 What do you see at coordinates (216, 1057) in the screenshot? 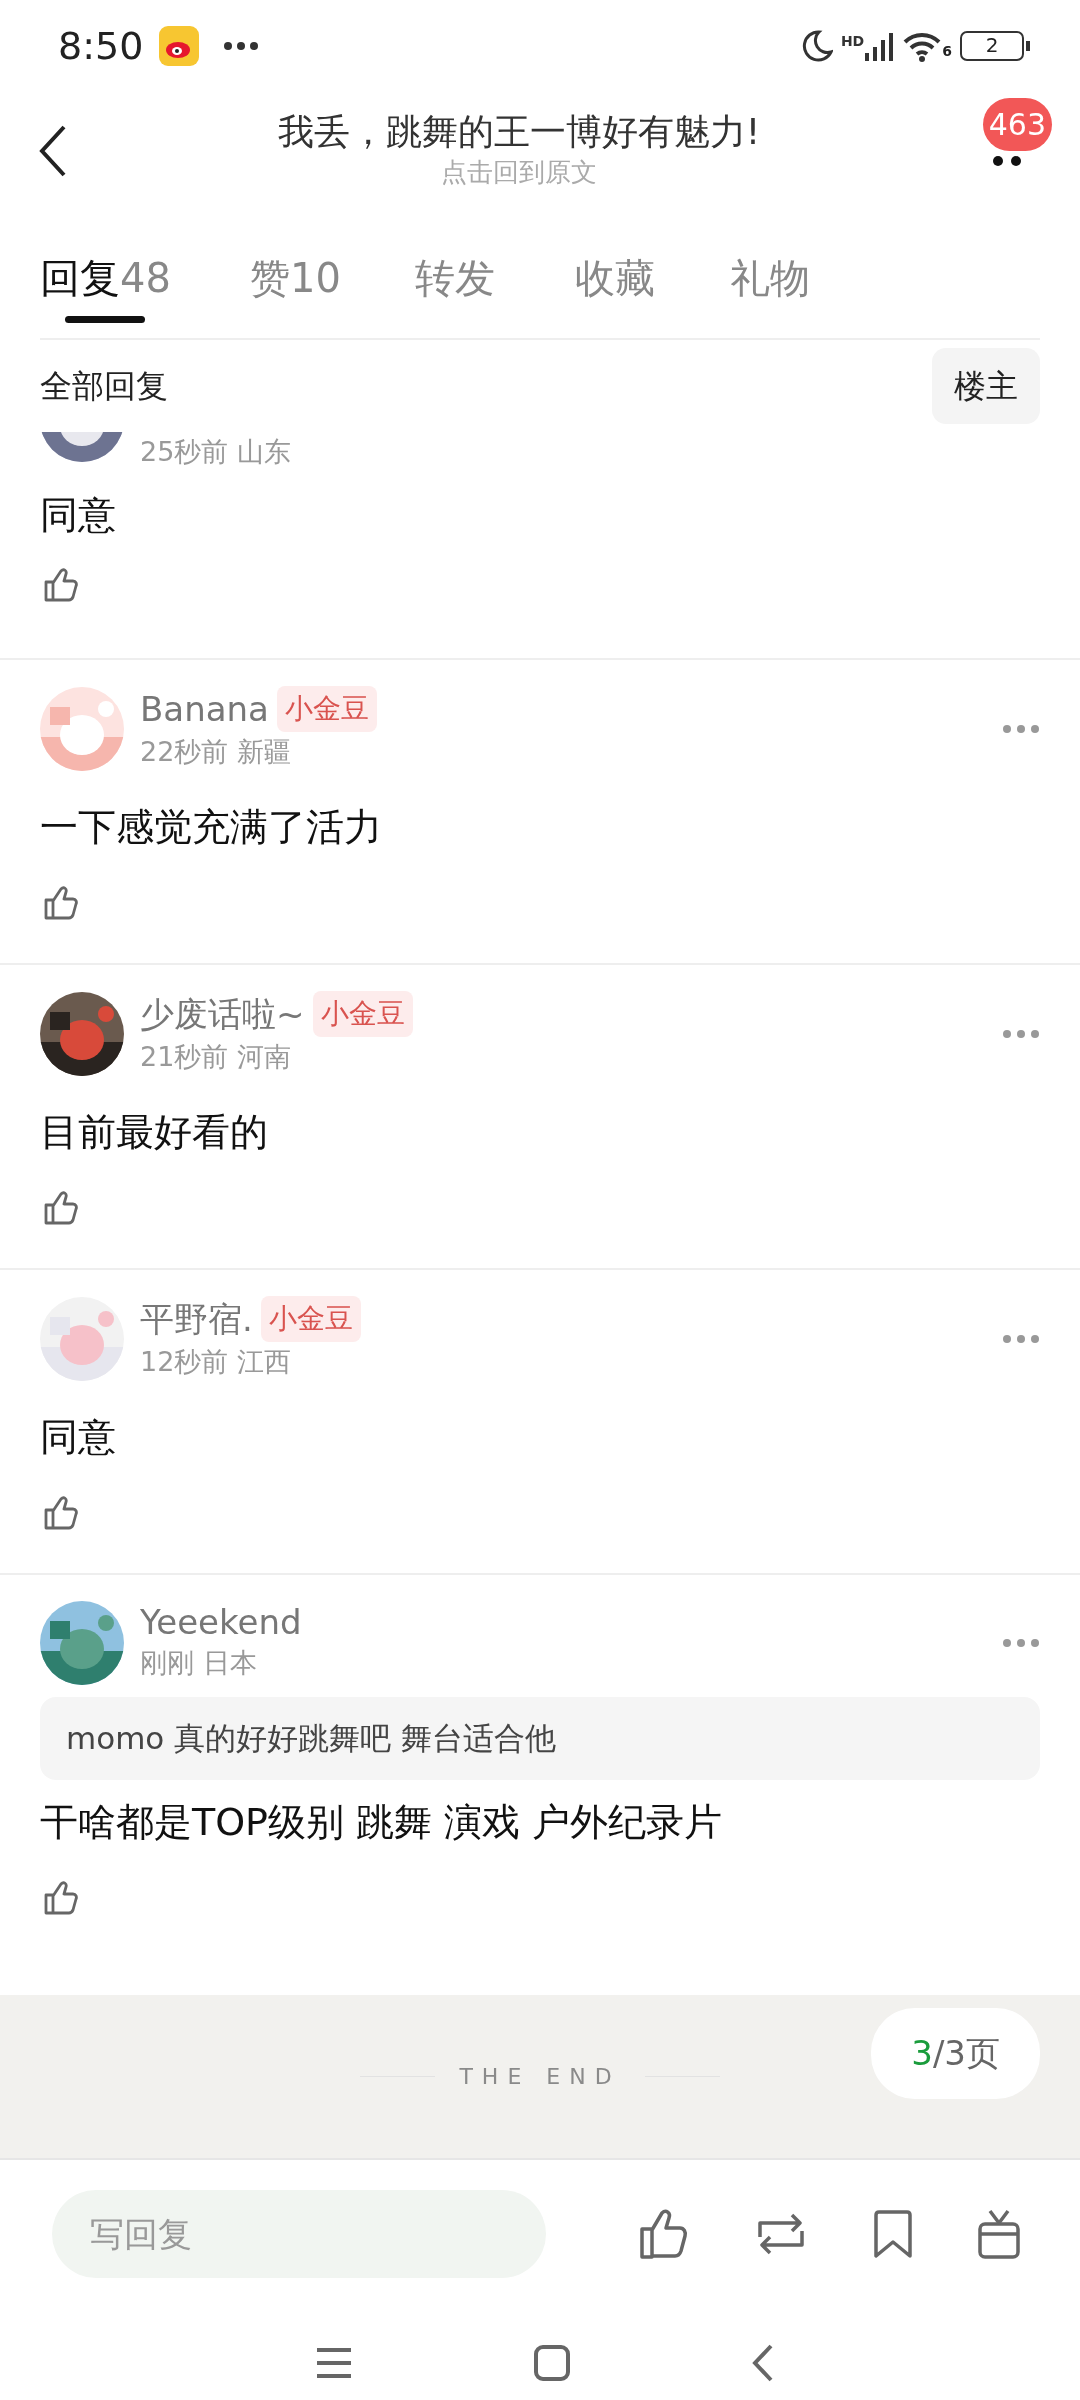
I see `comment-meta: 21秒前 河南` at bounding box center [216, 1057].